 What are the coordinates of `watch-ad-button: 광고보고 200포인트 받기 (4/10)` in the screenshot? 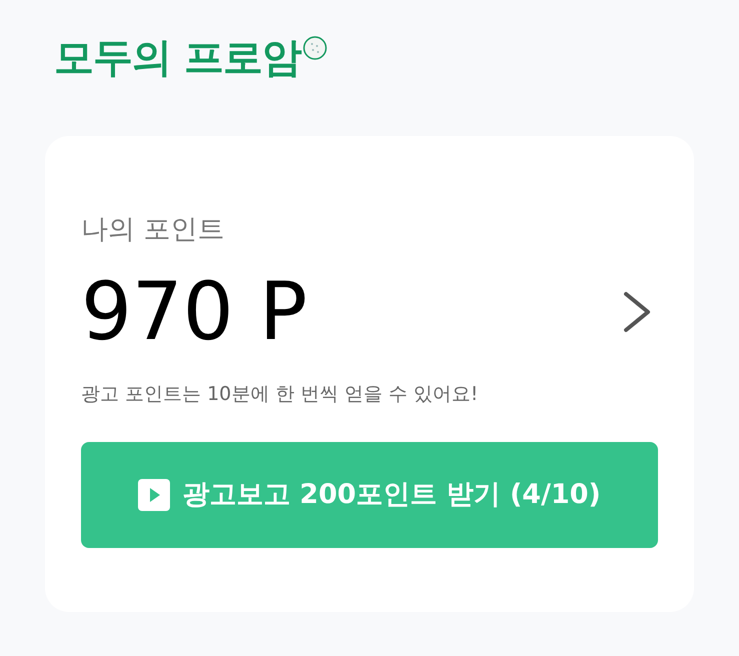 It's located at (369, 495).